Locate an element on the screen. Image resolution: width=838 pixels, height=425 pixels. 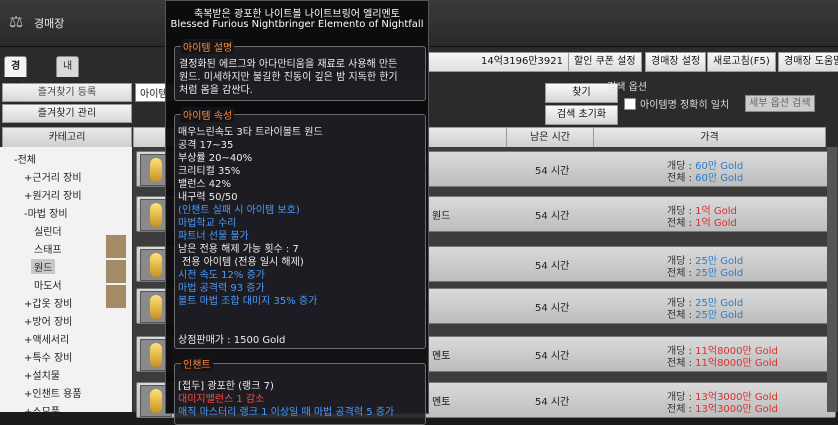
enchant-title: 인챈트 is located at coordinates (197, 363).